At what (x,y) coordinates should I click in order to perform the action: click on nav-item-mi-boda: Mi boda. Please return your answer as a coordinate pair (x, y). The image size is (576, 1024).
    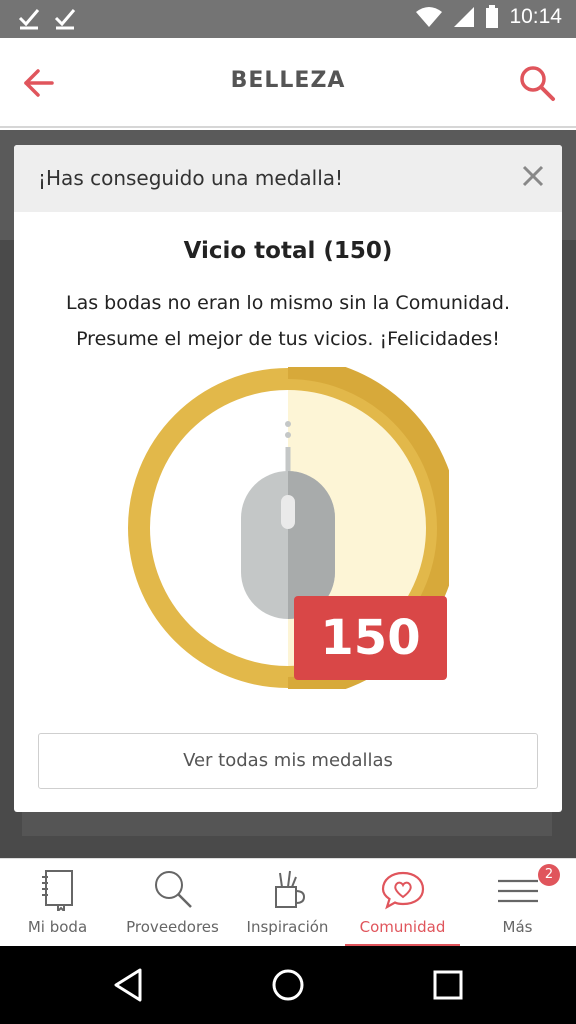
    Looking at the image, I should click on (57, 903).